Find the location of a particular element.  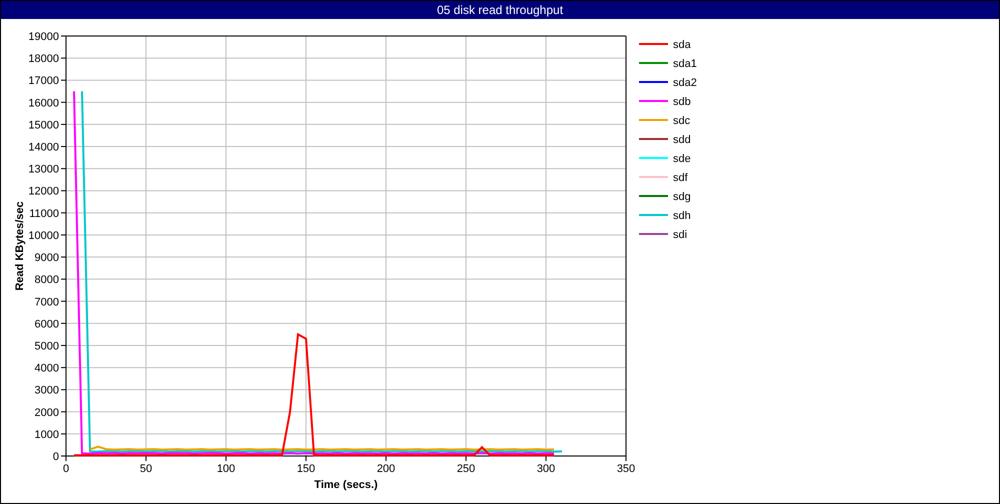

y-axis-label: Read KBytes/sec is located at coordinates (20, 246).